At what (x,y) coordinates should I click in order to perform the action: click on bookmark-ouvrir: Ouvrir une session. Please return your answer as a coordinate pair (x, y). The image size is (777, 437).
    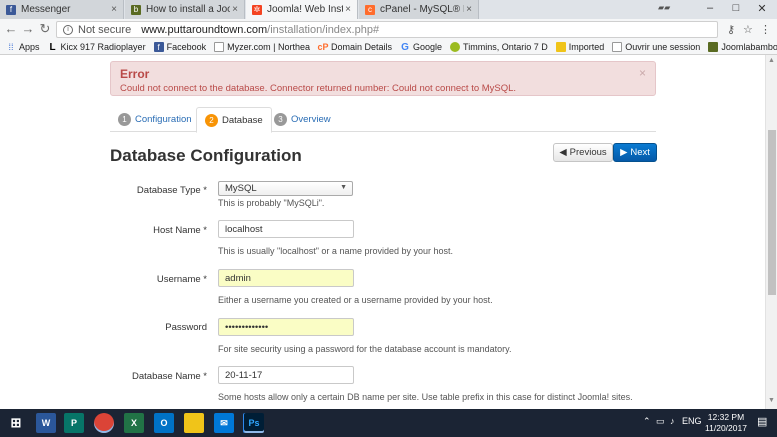
    Looking at the image, I should click on (656, 47).